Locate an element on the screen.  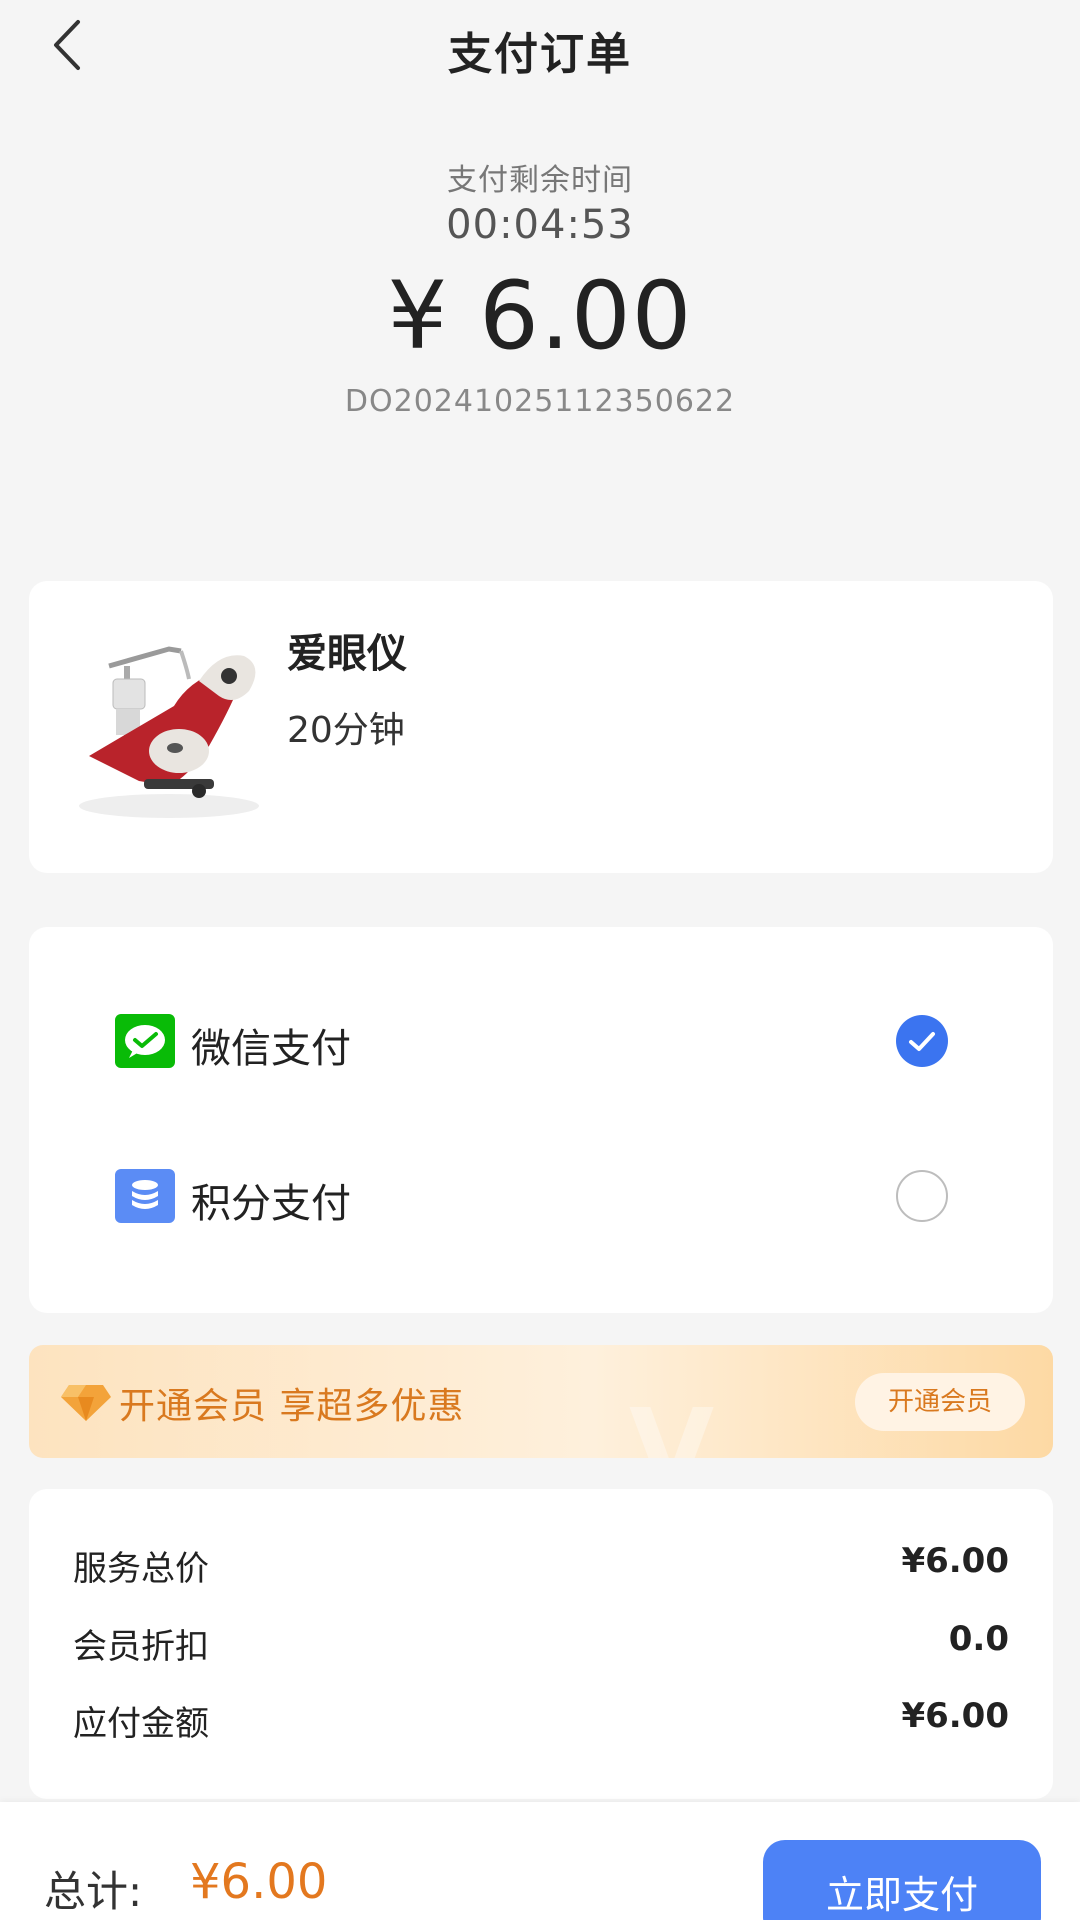
product-name: 爱眼仪 is located at coordinates (347, 654).